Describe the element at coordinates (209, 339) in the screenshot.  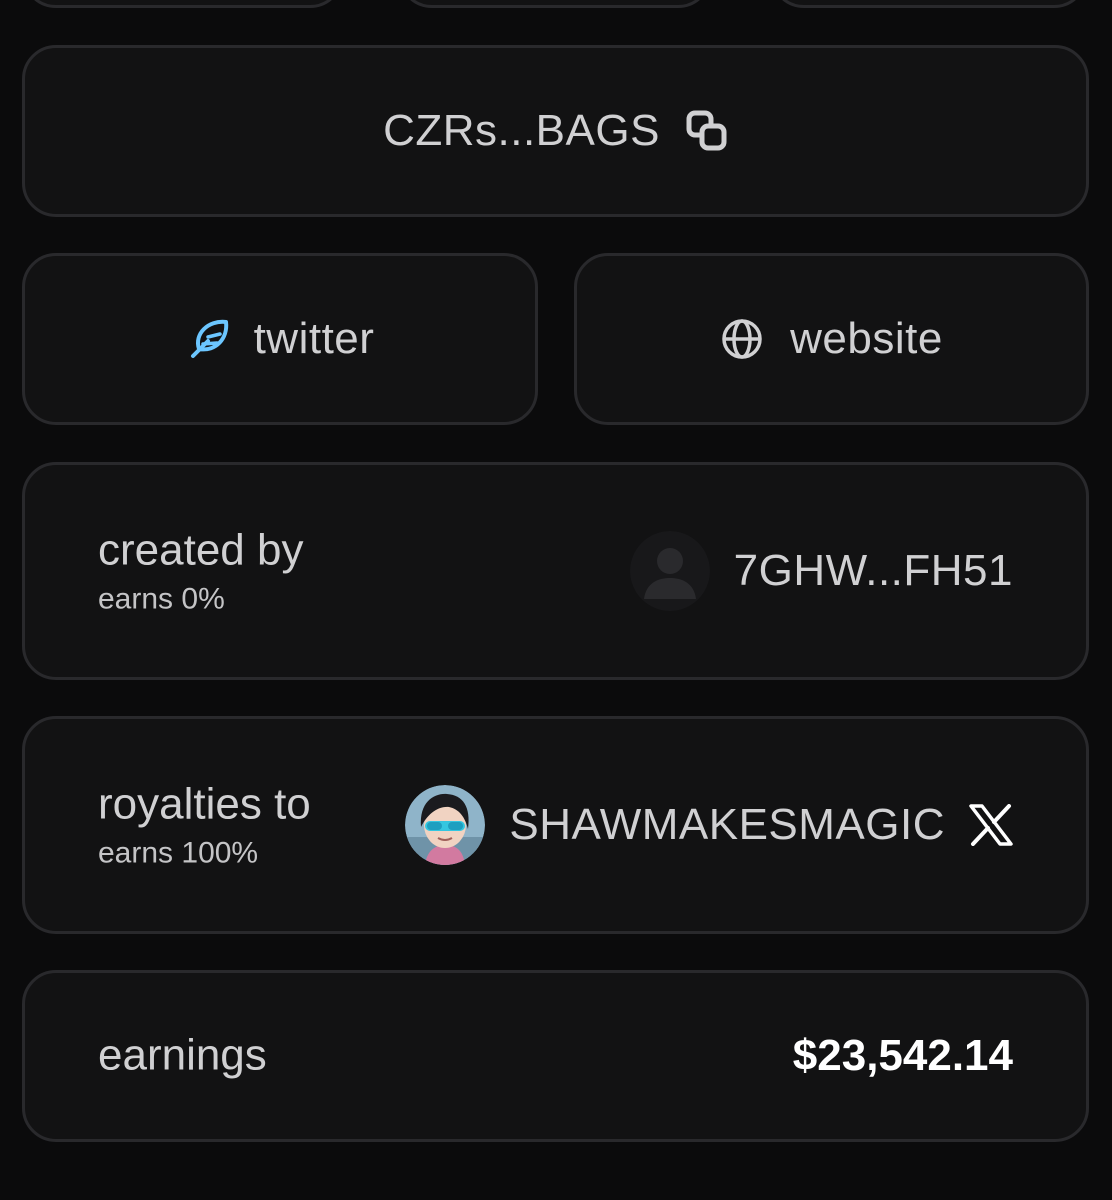
I see `feather-icon` at that location.